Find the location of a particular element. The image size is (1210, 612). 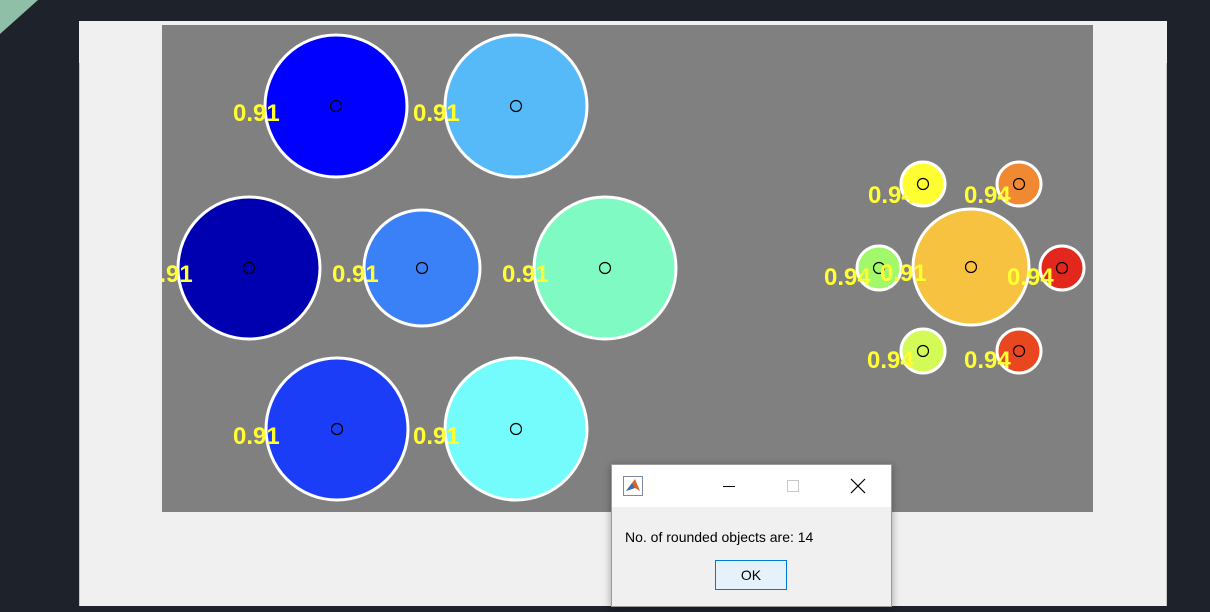

maximize-button is located at coordinates (793, 486).